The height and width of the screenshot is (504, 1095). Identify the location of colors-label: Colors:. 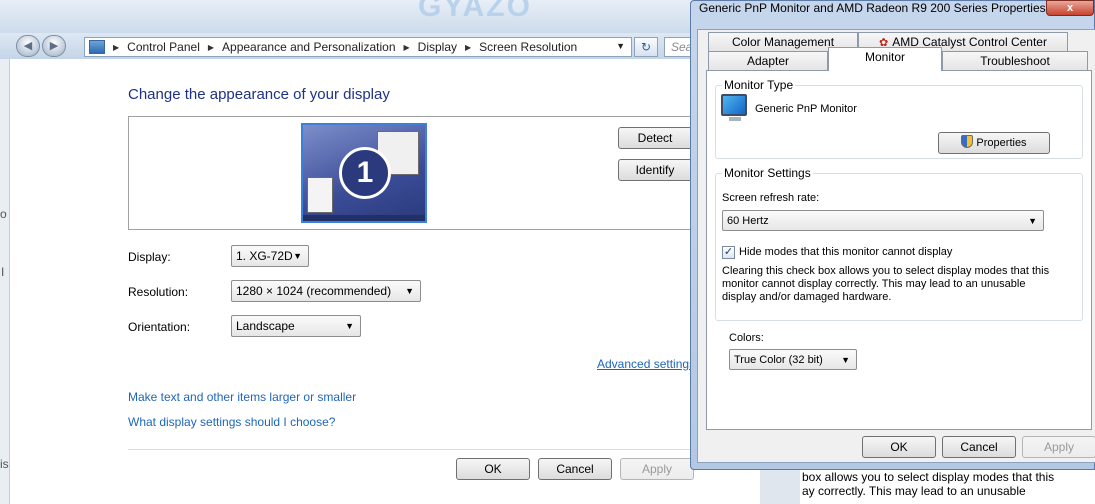
(746, 338).